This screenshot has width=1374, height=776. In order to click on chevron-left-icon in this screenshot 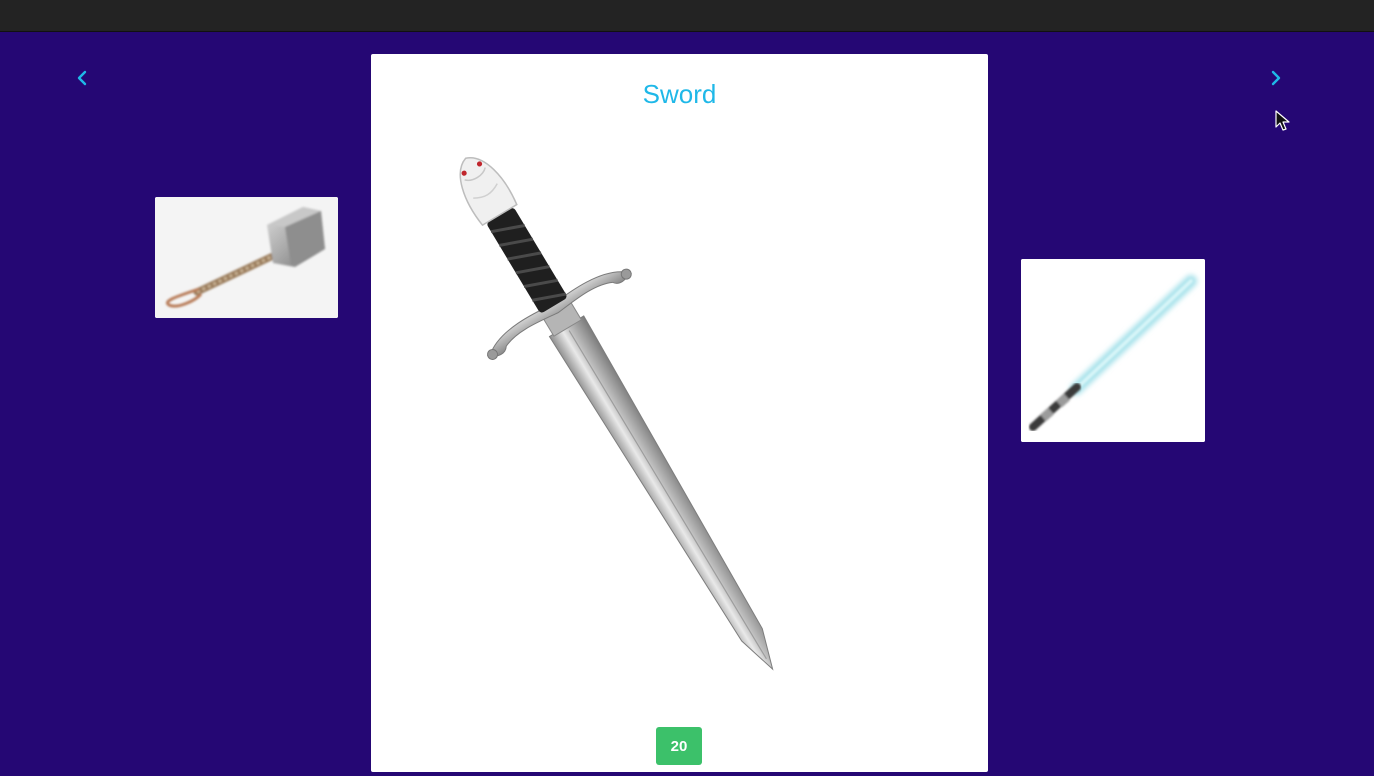, I will do `click(82, 78)`.